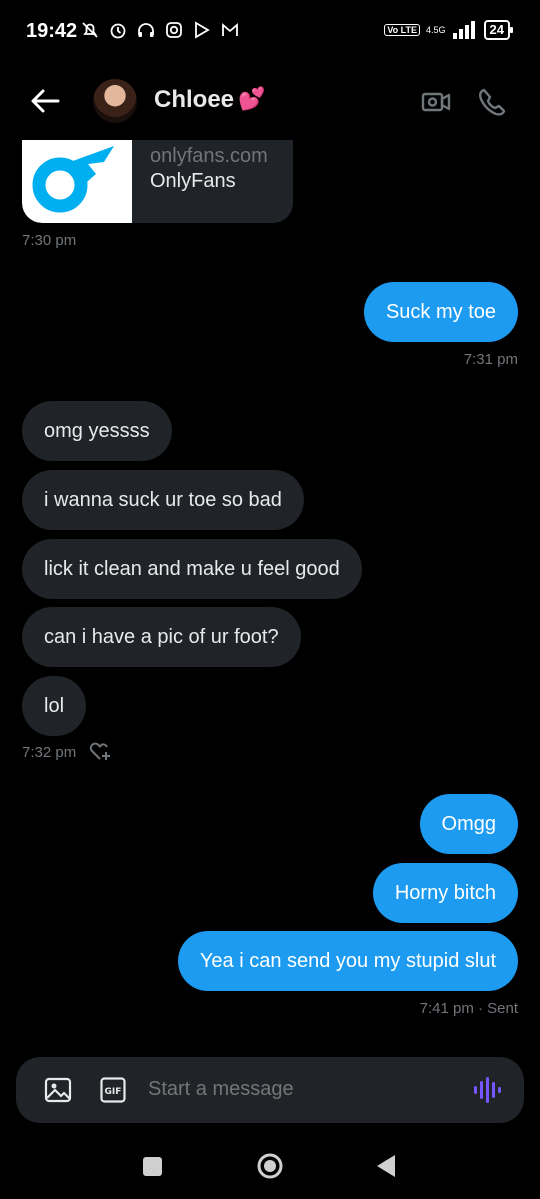 The width and height of the screenshot is (540, 1199). What do you see at coordinates (52, 31) in the screenshot?
I see `status-time: 19:42` at bounding box center [52, 31].